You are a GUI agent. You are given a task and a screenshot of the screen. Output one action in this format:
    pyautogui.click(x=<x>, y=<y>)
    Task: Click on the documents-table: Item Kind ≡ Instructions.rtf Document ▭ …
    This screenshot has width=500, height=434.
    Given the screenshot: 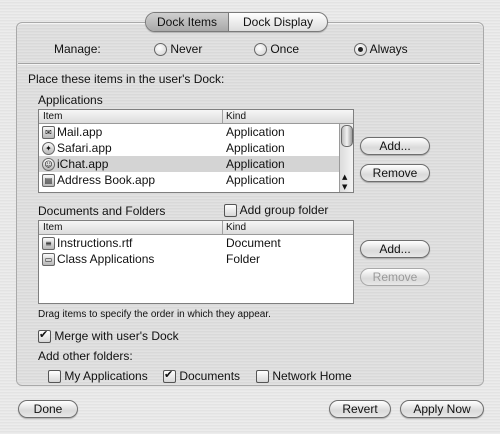 What is the action you would take?
    pyautogui.click(x=196, y=262)
    